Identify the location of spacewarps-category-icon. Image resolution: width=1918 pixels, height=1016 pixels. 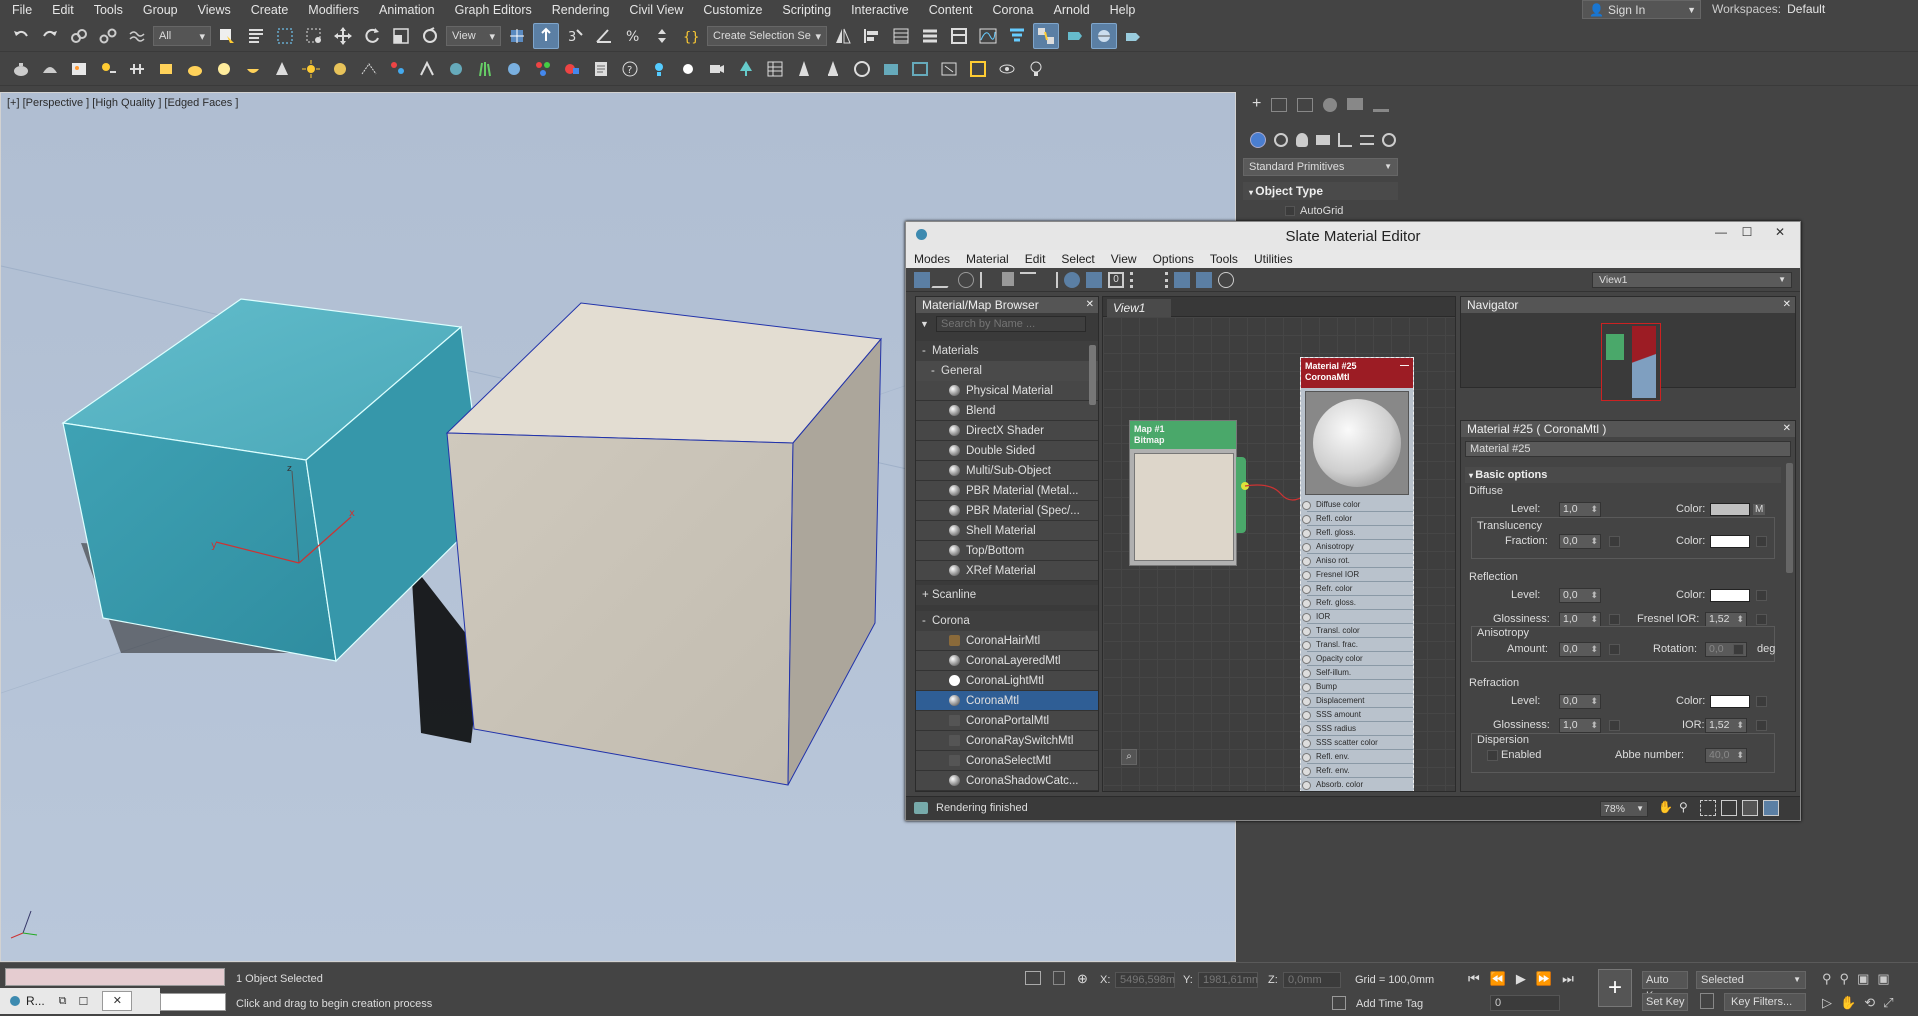
(1367, 140).